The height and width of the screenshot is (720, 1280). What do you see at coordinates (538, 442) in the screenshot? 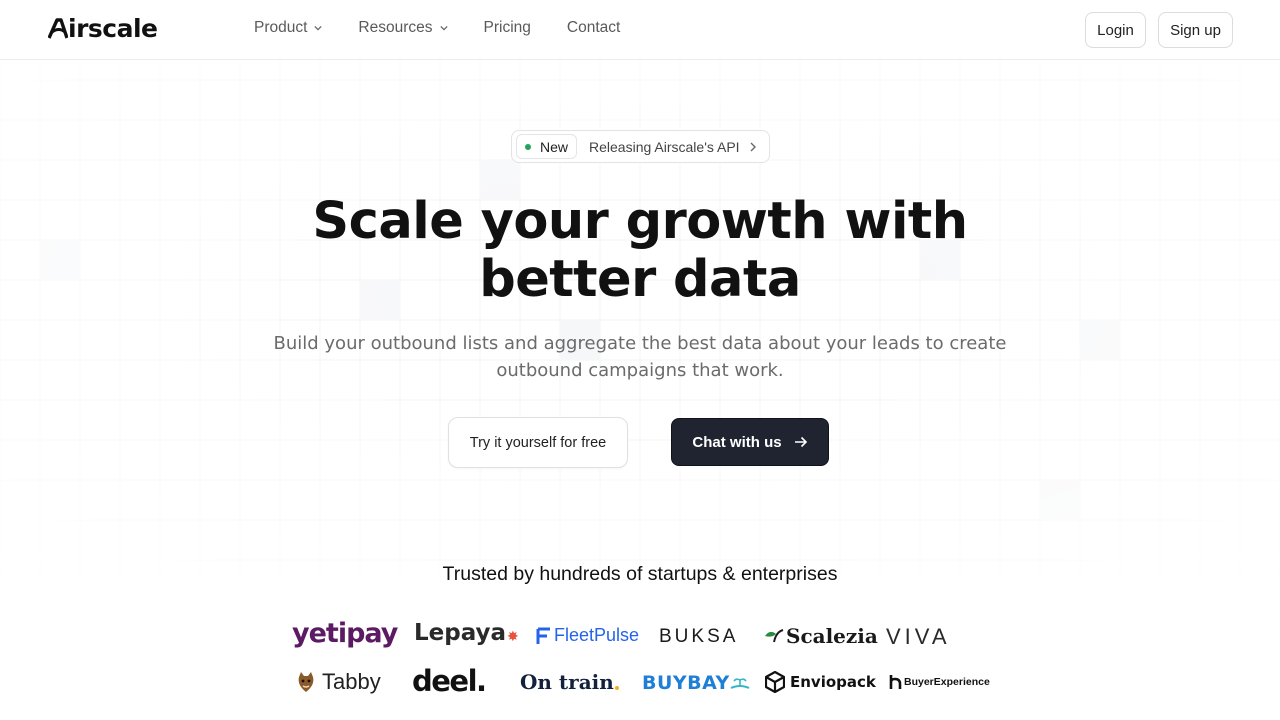
I see `try-free-button: Try it yourself for free` at bounding box center [538, 442].